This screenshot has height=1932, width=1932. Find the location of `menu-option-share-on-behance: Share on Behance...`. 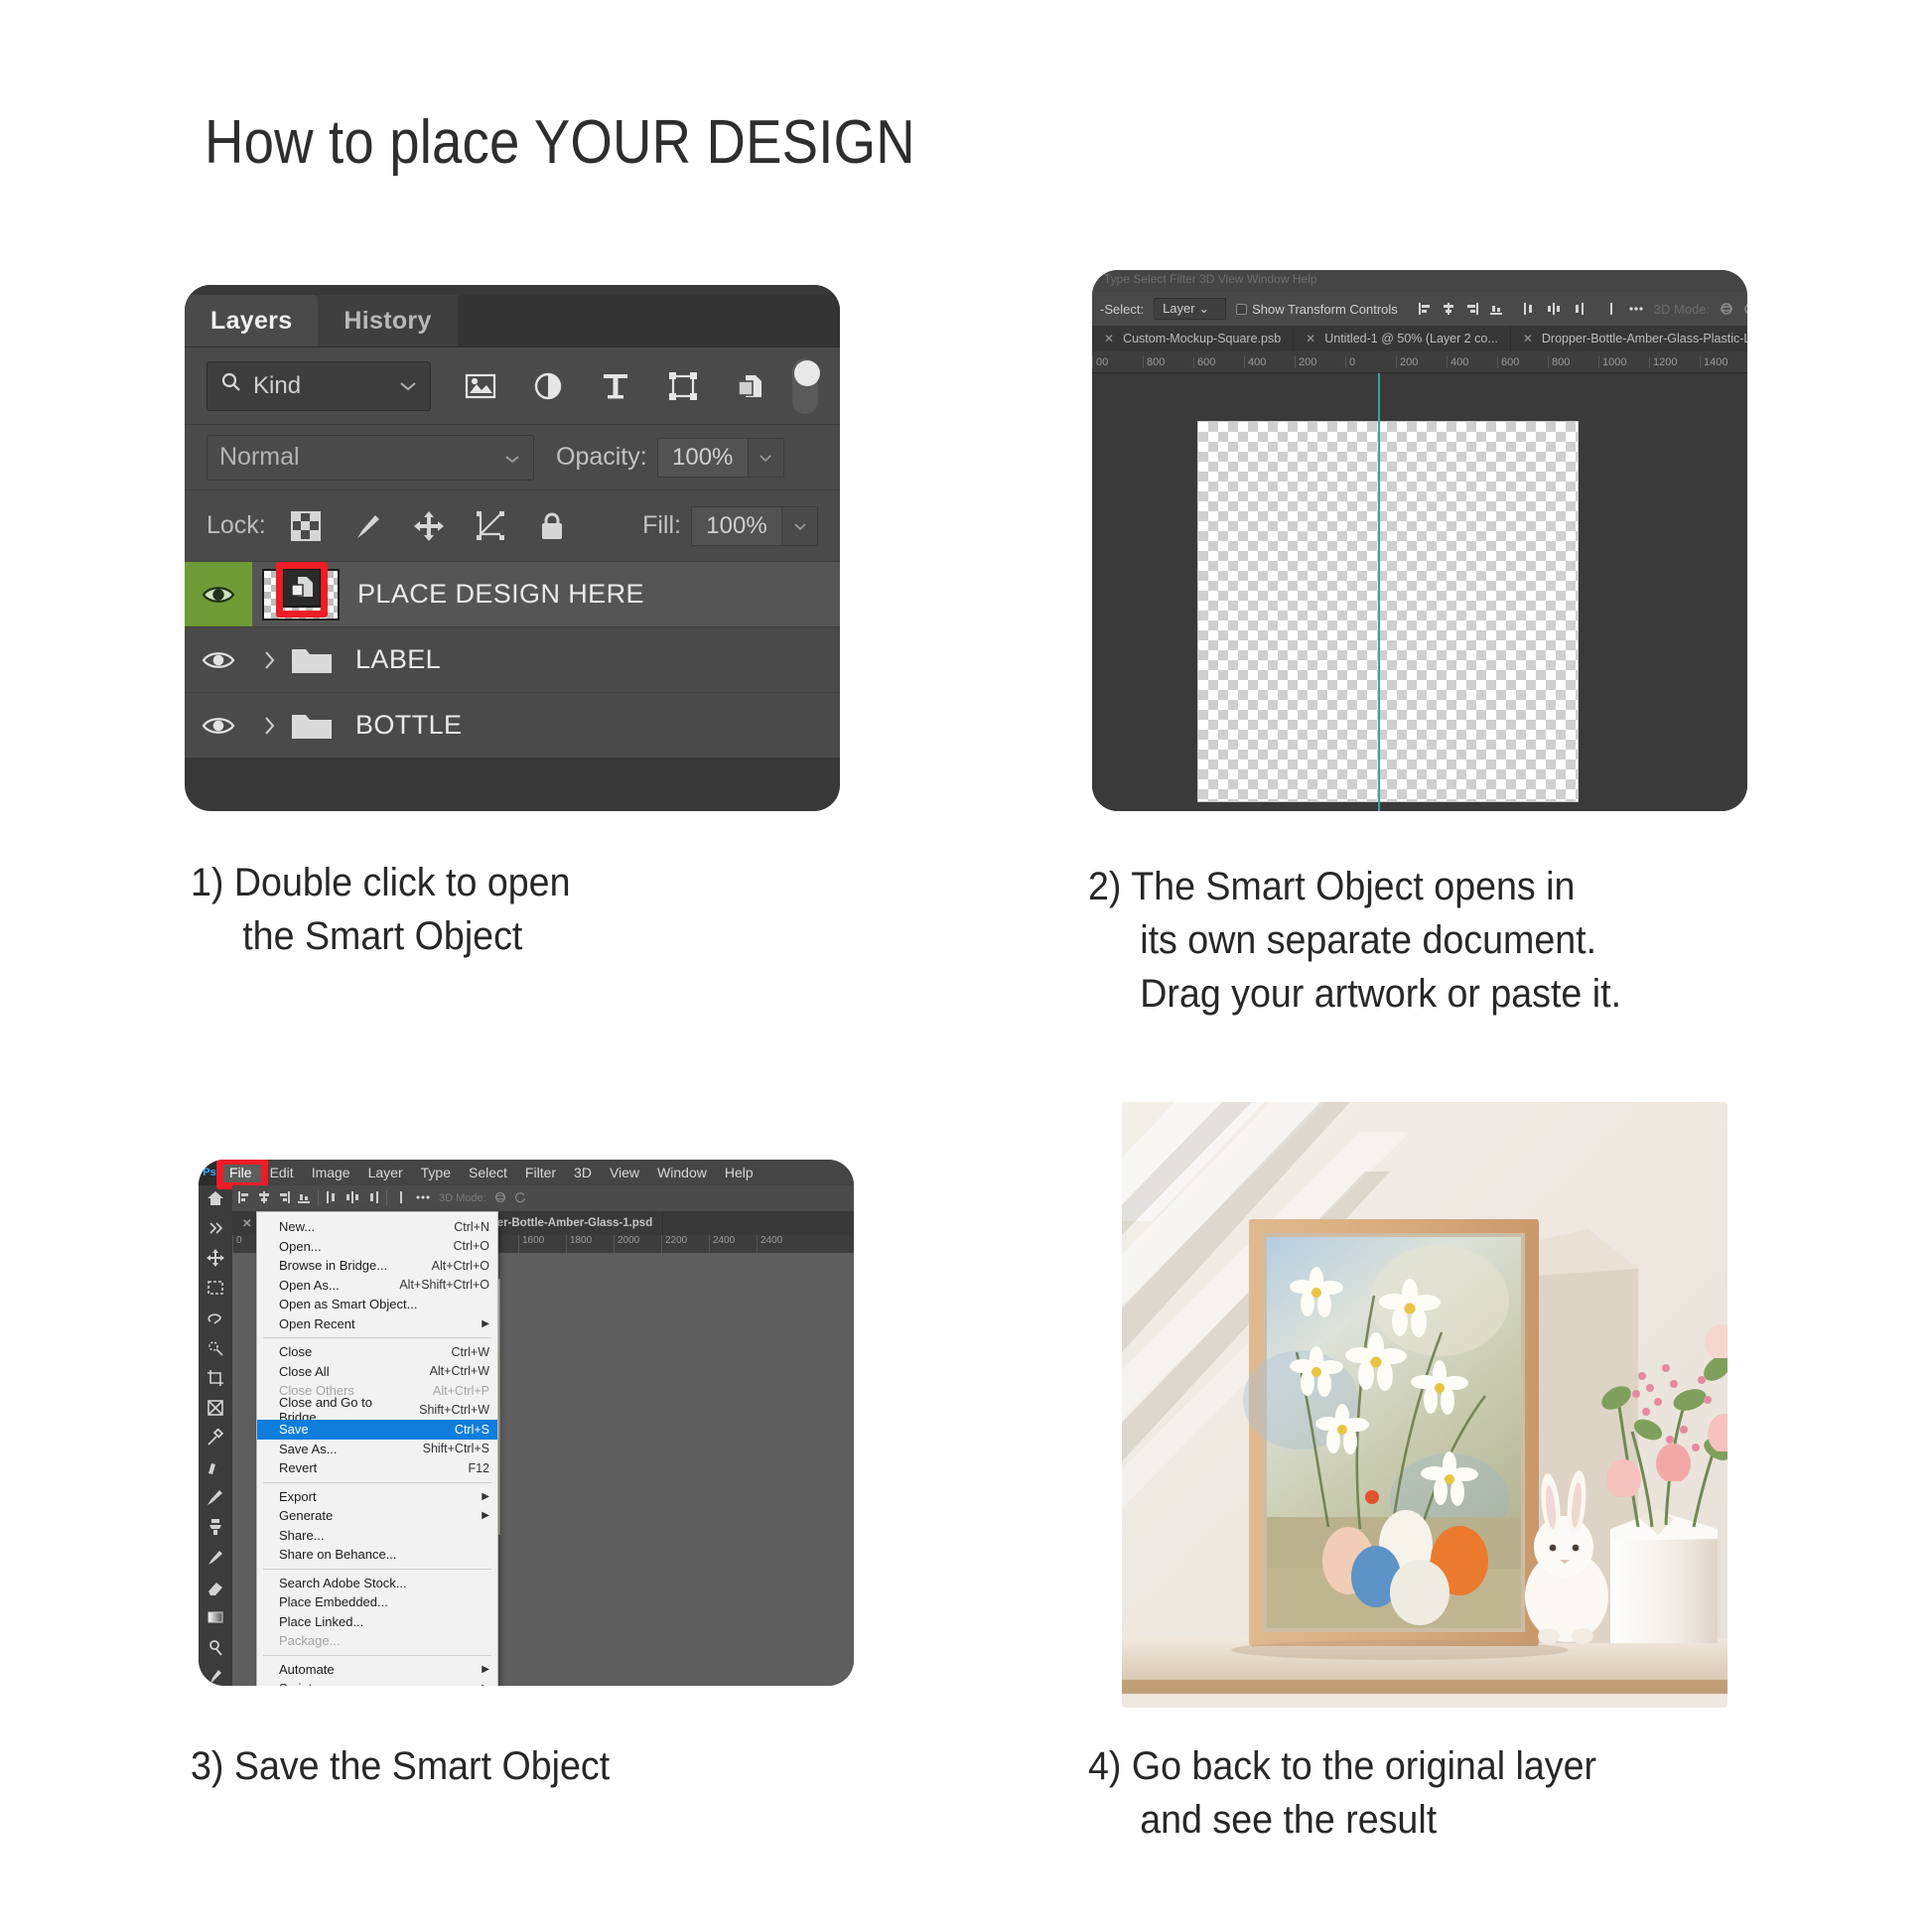

menu-option-share-on-behance: Share on Behance... is located at coordinates (377, 1555).